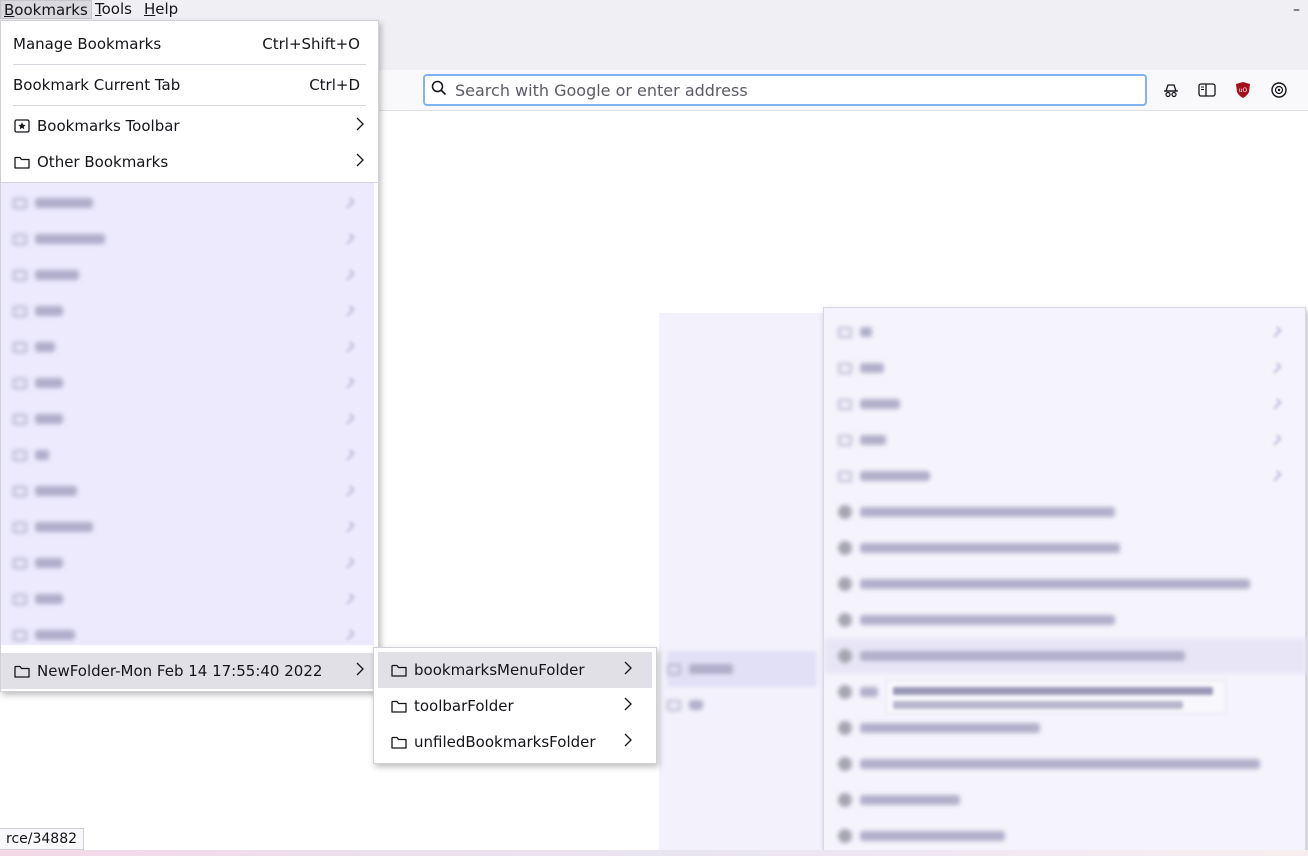  I want to click on bookmarks-toolbar-item: Bookmarks Toolbar, so click(189, 126).